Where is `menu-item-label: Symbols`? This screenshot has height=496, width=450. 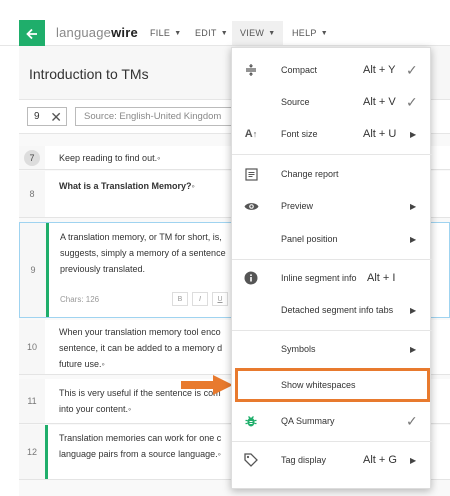
menu-item-label: Symbols is located at coordinates (298, 349).